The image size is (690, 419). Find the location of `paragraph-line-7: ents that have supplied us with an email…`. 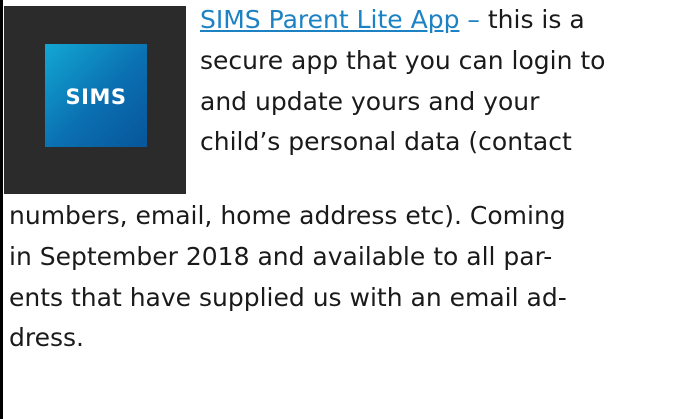

paragraph-line-7: ents that have supplied us with an email… is located at coordinates (288, 297).